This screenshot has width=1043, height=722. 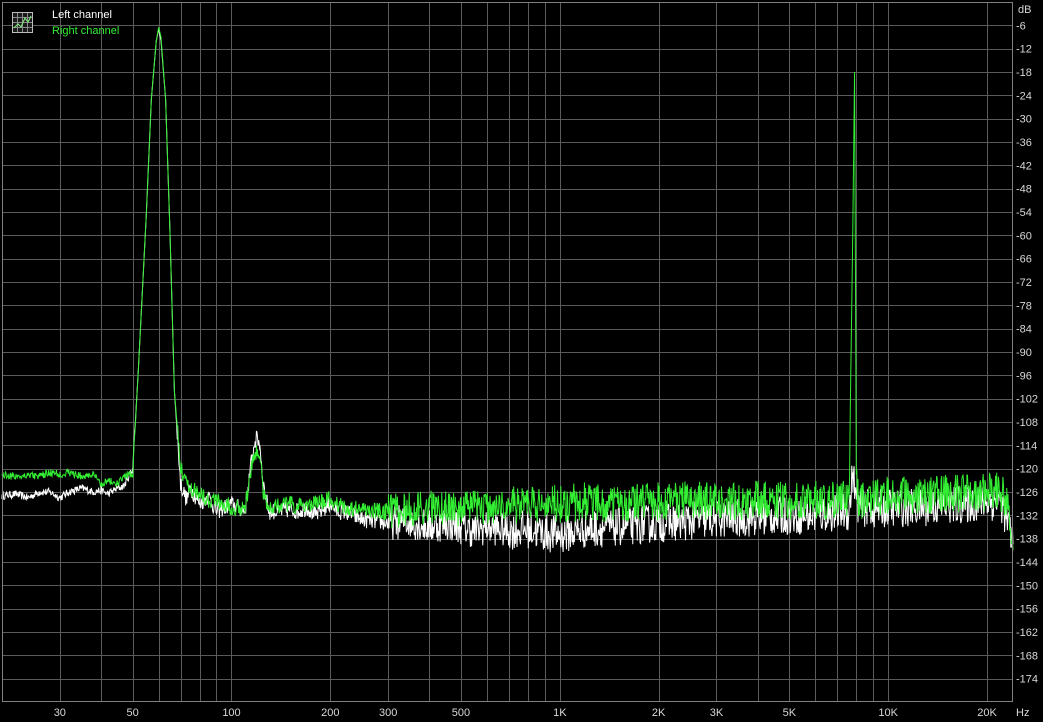 What do you see at coordinates (330, 713) in the screenshot?
I see `x-tick-label: 200` at bounding box center [330, 713].